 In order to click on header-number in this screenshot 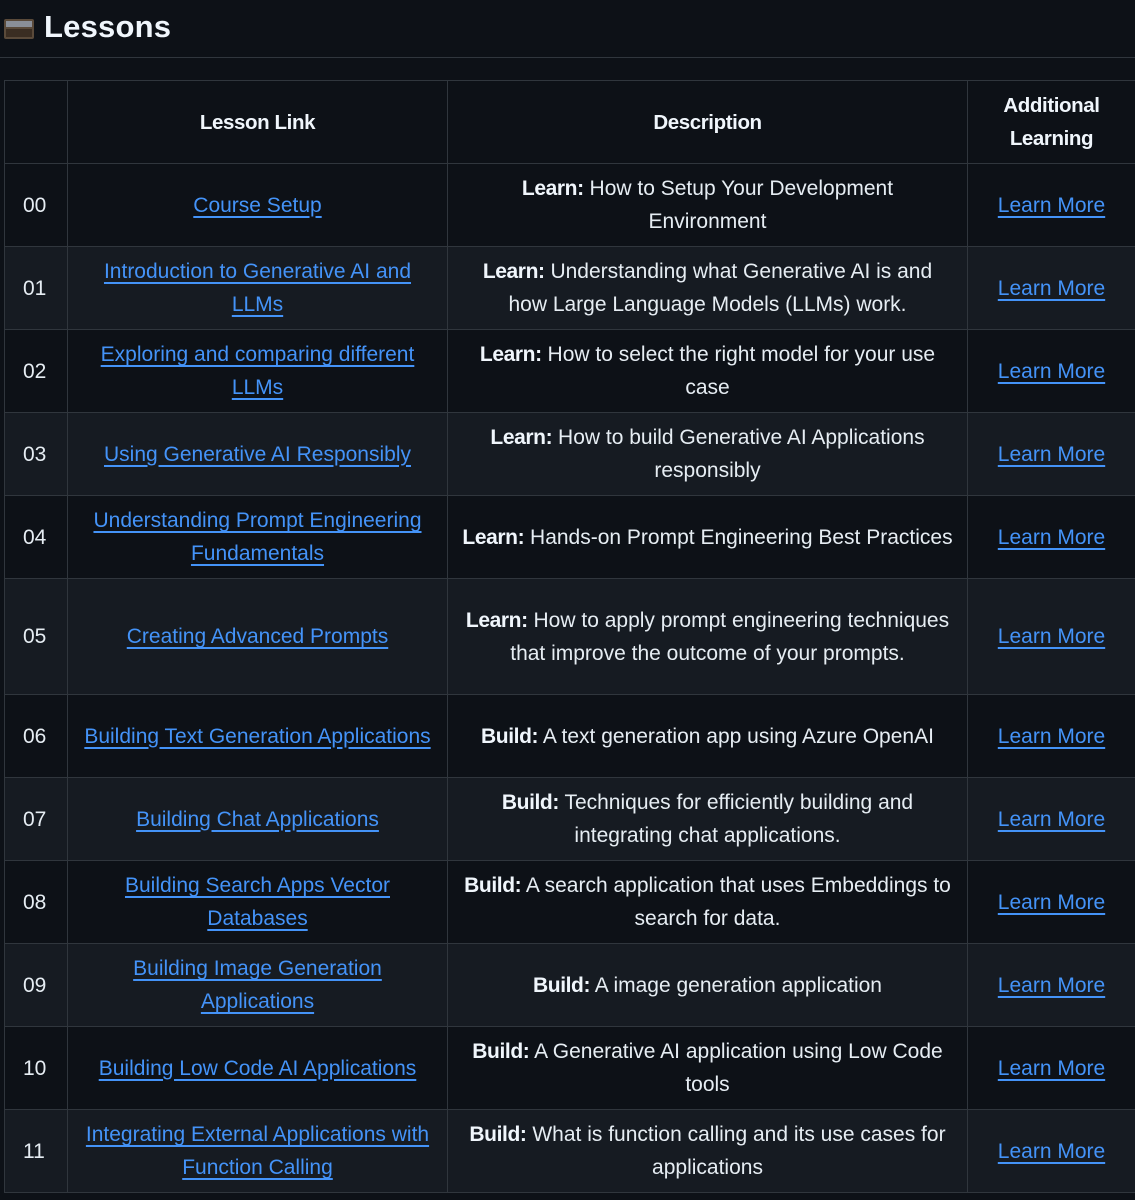, I will do `click(36, 122)`.